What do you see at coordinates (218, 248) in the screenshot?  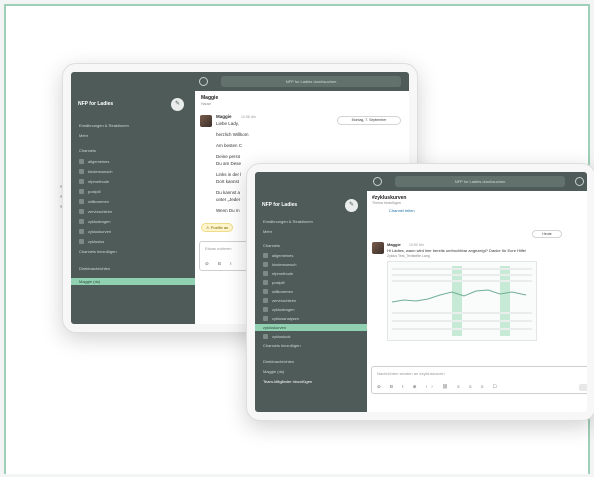 I see `input-placeholder: Etwas notieren` at bounding box center [218, 248].